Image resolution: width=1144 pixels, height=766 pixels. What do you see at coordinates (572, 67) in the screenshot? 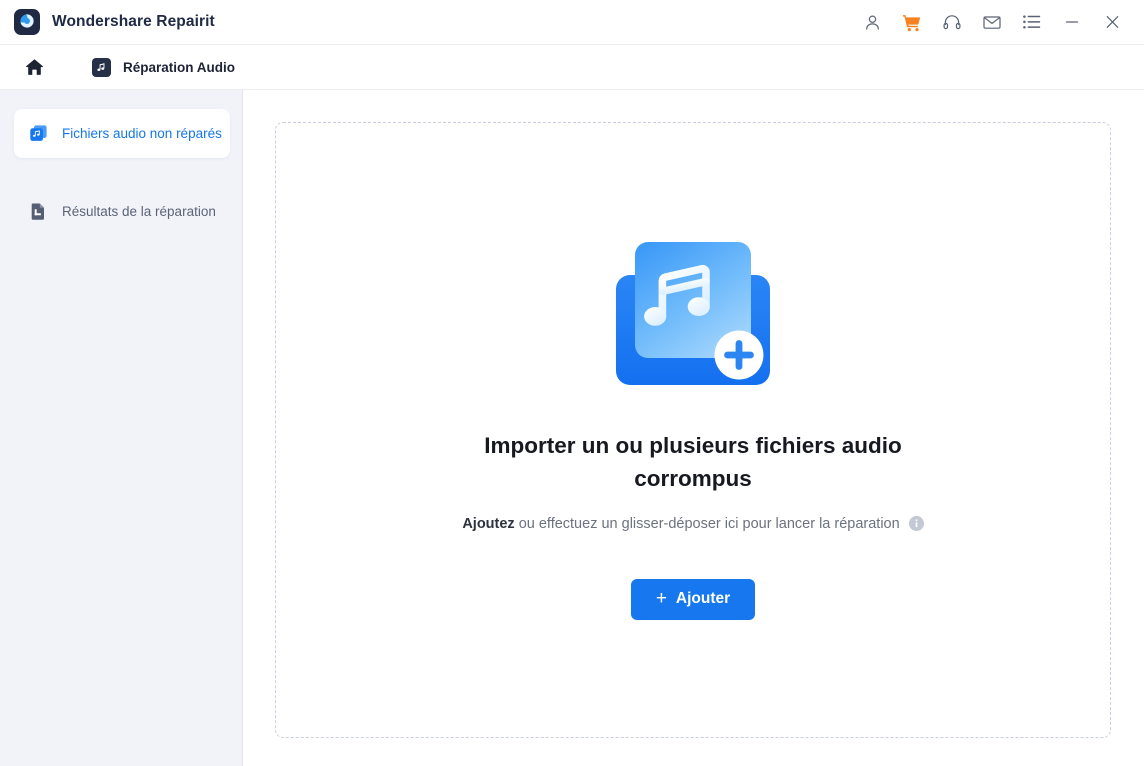
I see `breadcrumb: Réparation Audio` at bounding box center [572, 67].